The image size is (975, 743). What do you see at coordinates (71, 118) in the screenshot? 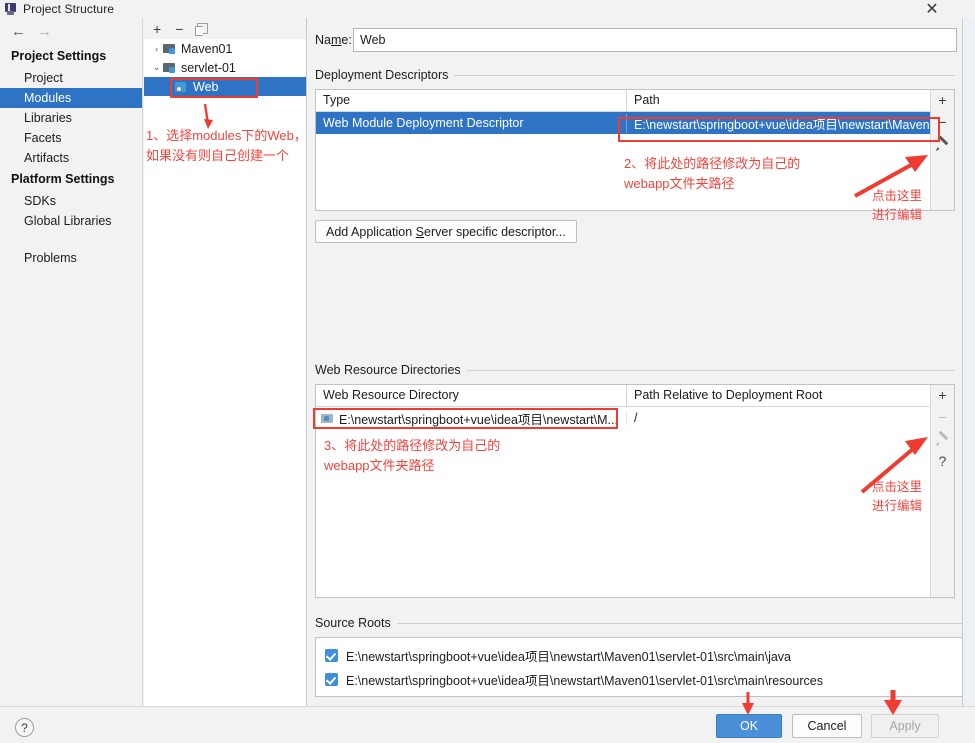
I see `sidebar-item-libraries: Libraries` at bounding box center [71, 118].